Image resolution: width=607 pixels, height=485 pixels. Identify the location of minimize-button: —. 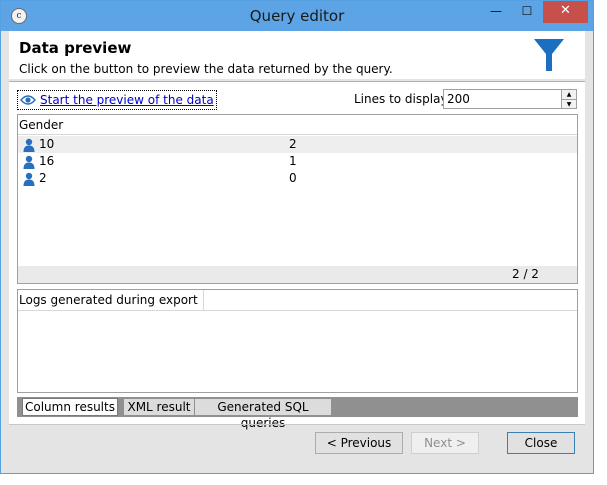
(496, 12).